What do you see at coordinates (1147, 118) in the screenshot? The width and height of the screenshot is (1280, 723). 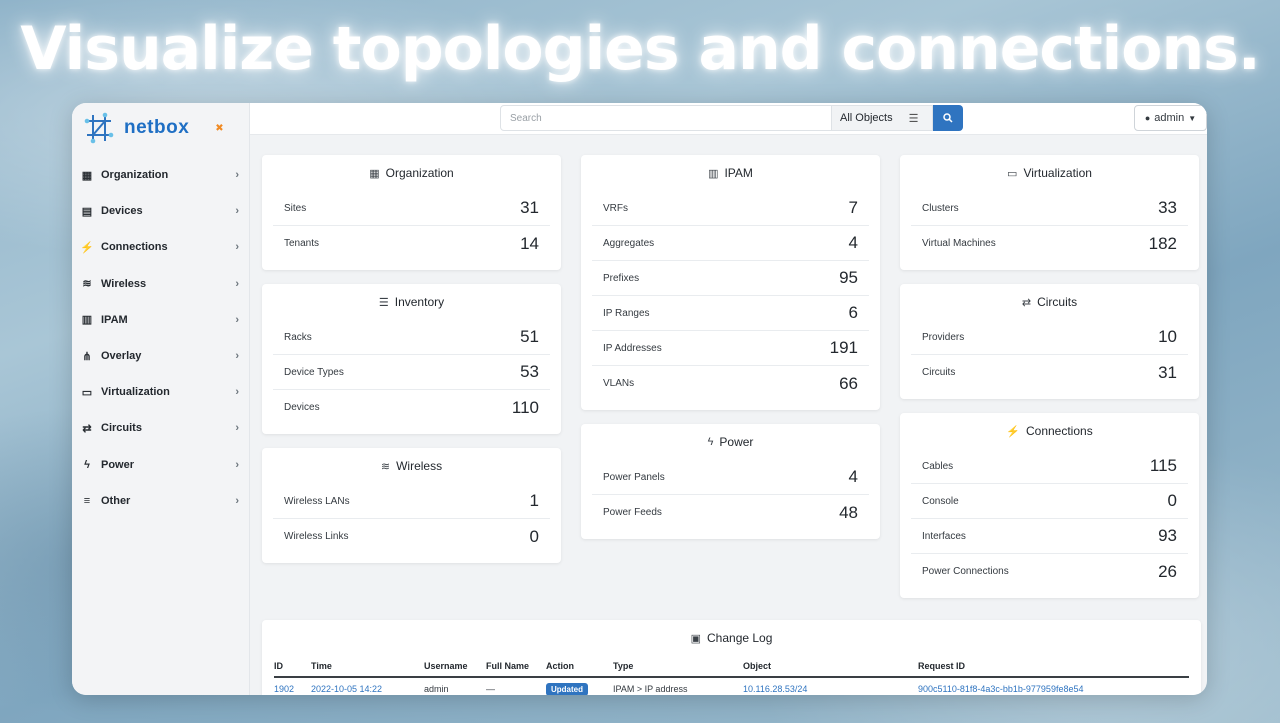 I see `user-icon: ●` at bounding box center [1147, 118].